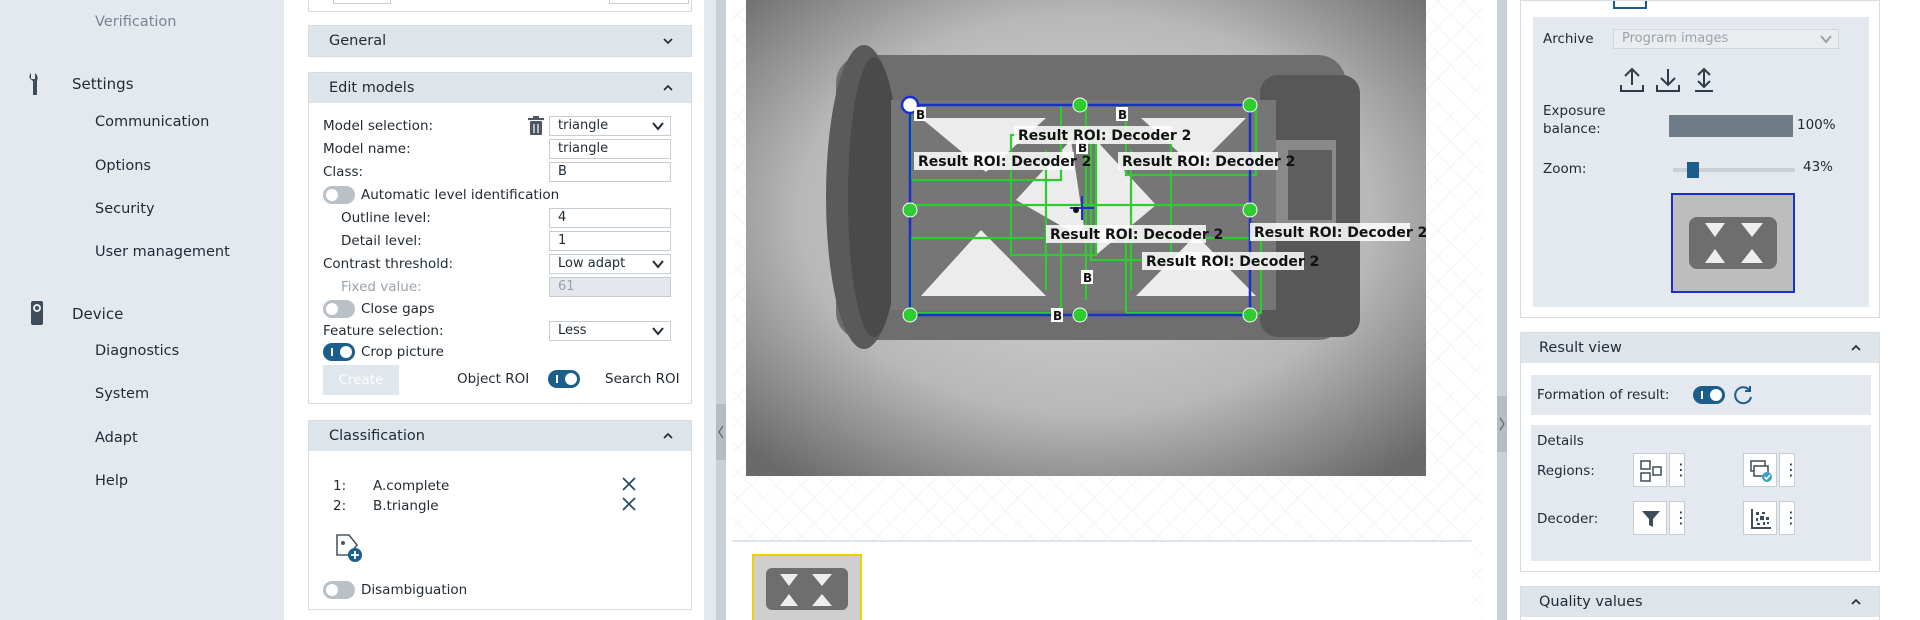 This screenshot has width=1920, height=620. Describe the element at coordinates (1700, 602) in the screenshot. I see `quality-values-header: Quality values` at that location.